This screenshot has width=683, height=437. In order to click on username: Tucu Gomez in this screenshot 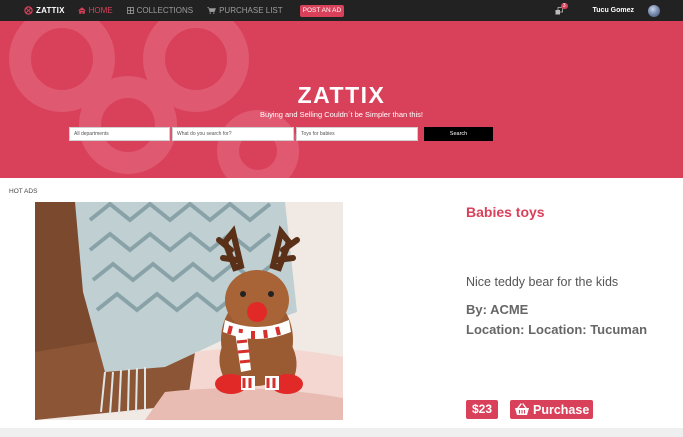, I will do `click(613, 10)`.